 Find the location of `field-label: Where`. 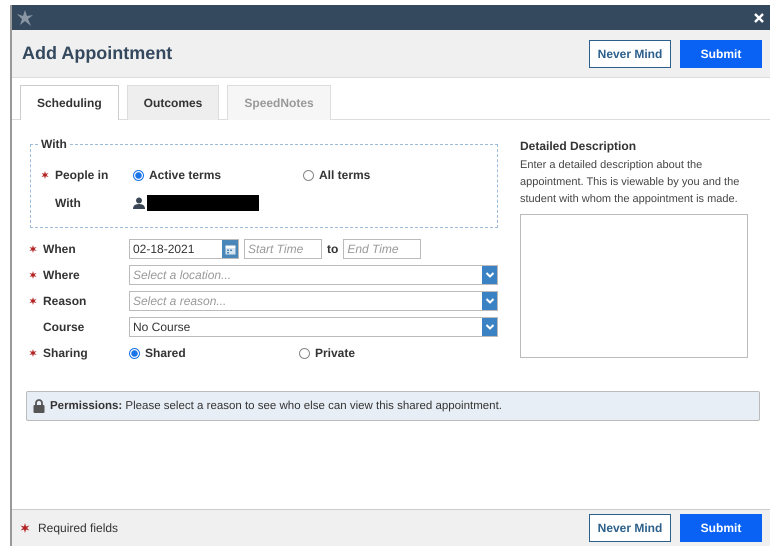

field-label: Where is located at coordinates (61, 275).